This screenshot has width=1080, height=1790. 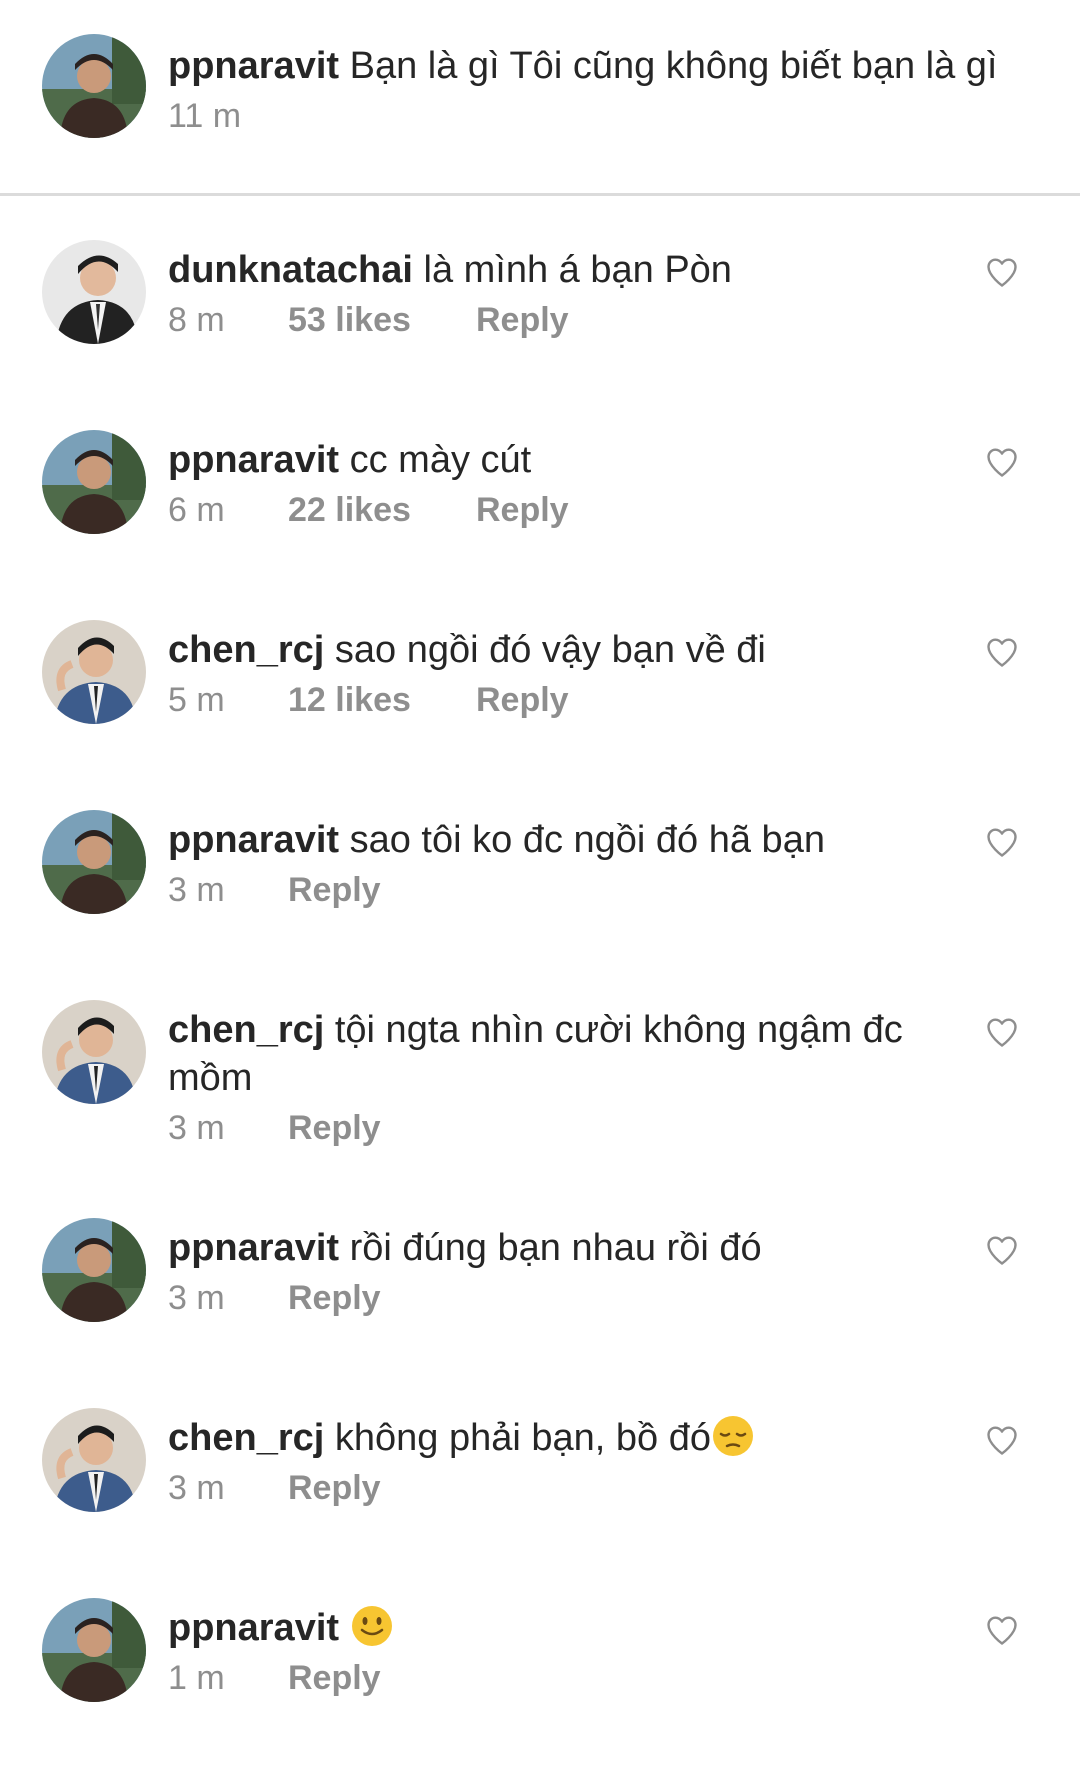 What do you see at coordinates (733, 1436) in the screenshot?
I see `pensive-emoji` at bounding box center [733, 1436].